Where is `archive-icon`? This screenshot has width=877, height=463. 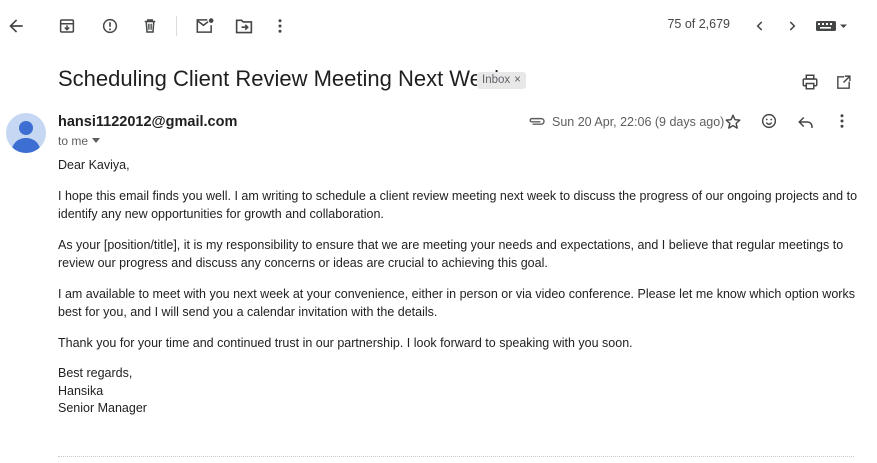 archive-icon is located at coordinates (67, 26).